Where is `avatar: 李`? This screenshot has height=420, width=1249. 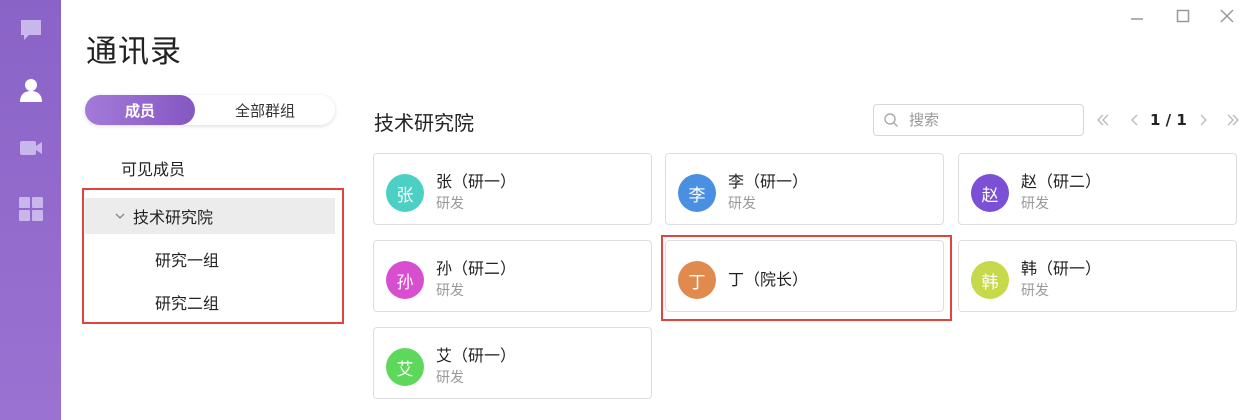 avatar: 李 is located at coordinates (697, 193).